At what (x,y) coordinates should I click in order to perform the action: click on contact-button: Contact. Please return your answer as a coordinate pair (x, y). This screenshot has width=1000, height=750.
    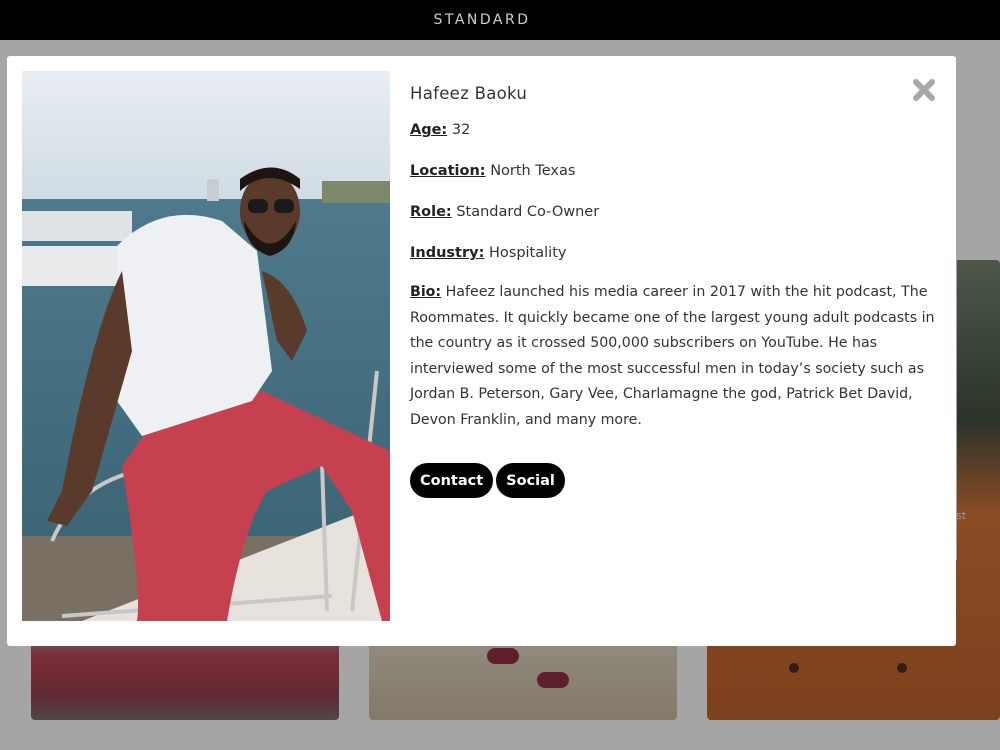
    Looking at the image, I should click on (452, 480).